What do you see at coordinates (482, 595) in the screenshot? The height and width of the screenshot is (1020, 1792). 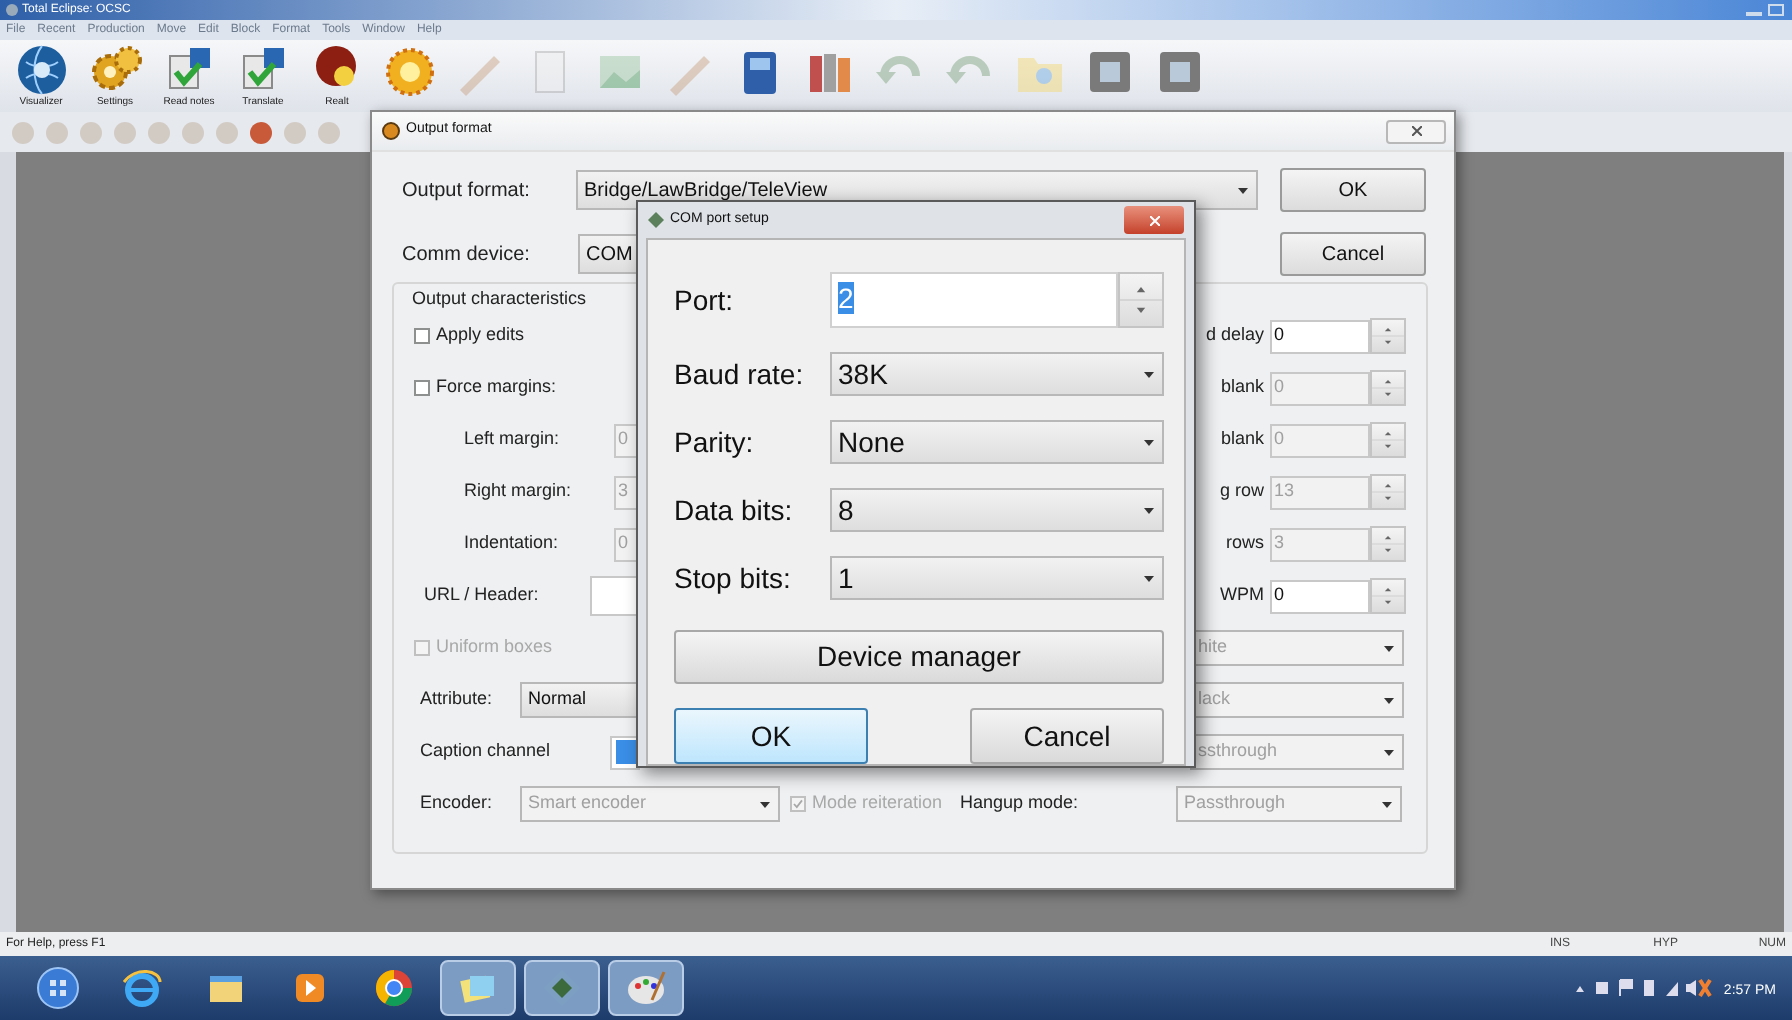 I see `field-label: URL / Header:` at bounding box center [482, 595].